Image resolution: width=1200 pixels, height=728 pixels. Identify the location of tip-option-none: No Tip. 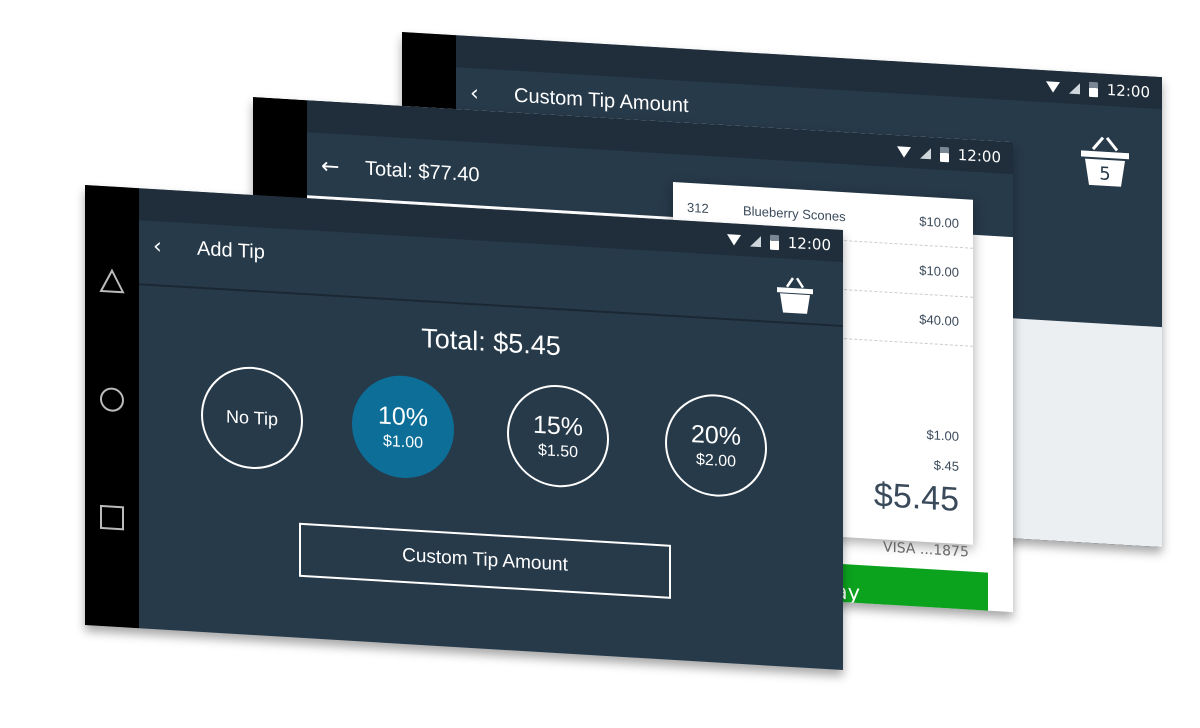
(252, 417).